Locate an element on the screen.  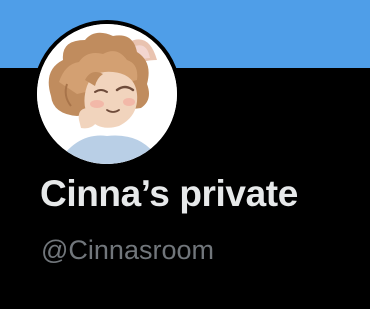
profile-display-name: Cinna’s private is located at coordinates (169, 193).